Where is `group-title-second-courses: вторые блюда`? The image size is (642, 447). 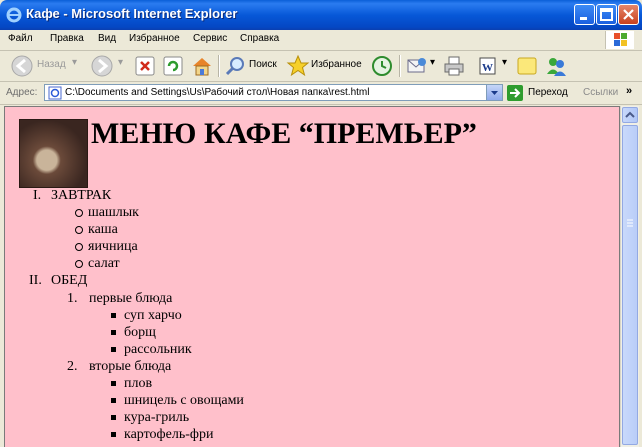 group-title-second-courses: вторые блюда is located at coordinates (130, 366).